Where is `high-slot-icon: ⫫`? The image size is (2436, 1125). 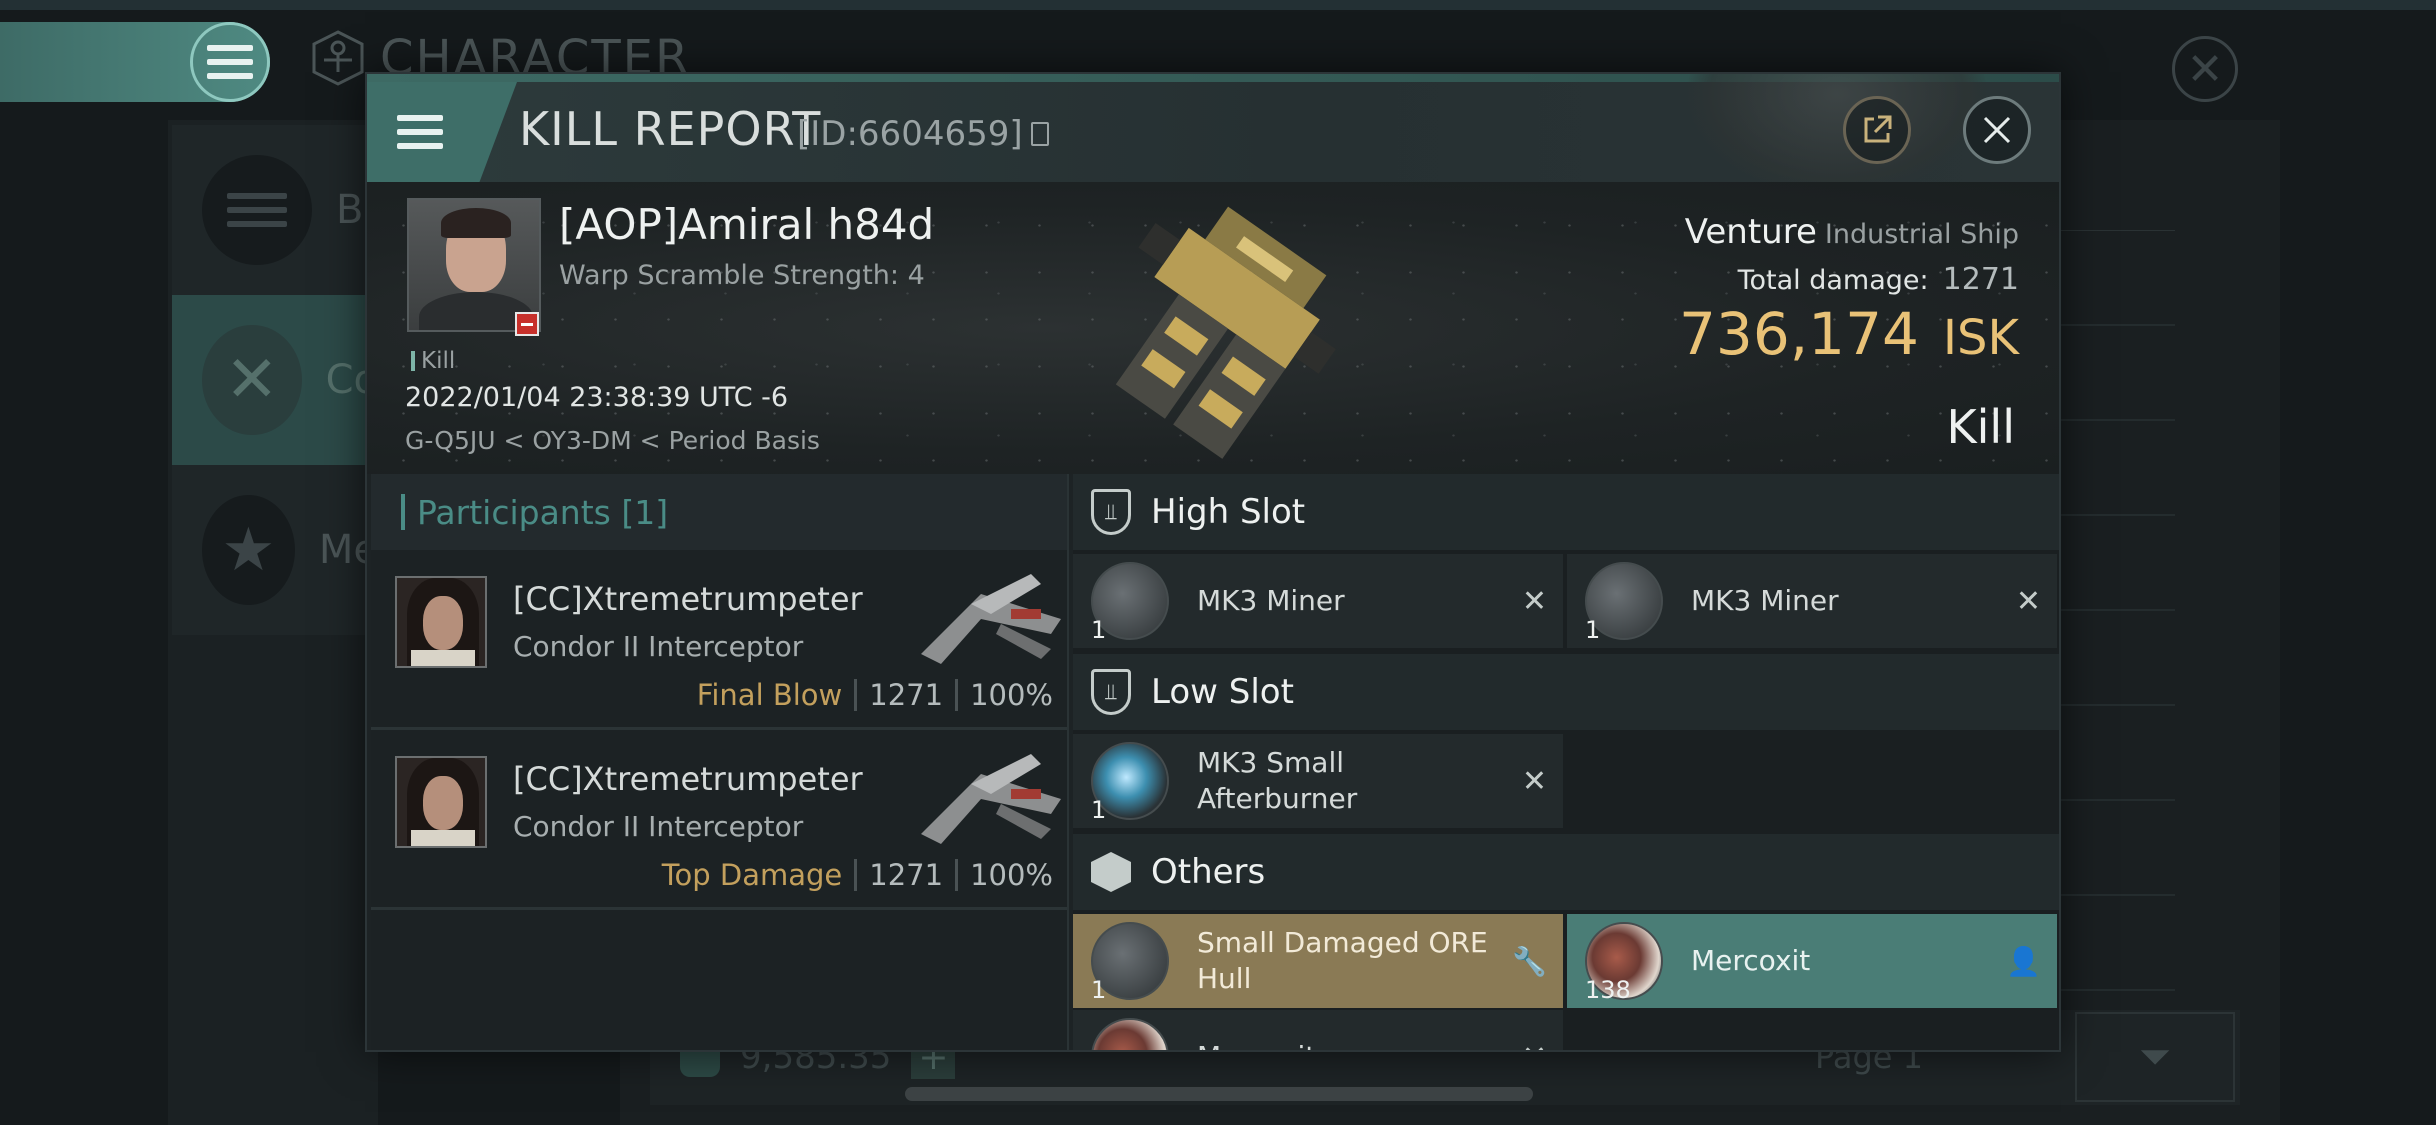
high-slot-icon: ⫫ is located at coordinates (1111, 512).